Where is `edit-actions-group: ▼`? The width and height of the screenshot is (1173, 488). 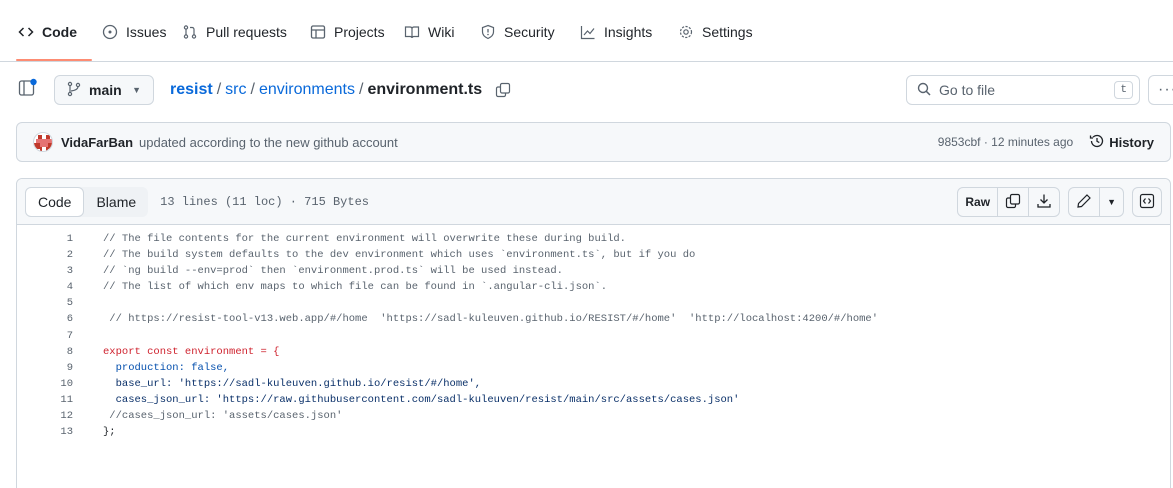 edit-actions-group: ▼ is located at coordinates (1096, 202).